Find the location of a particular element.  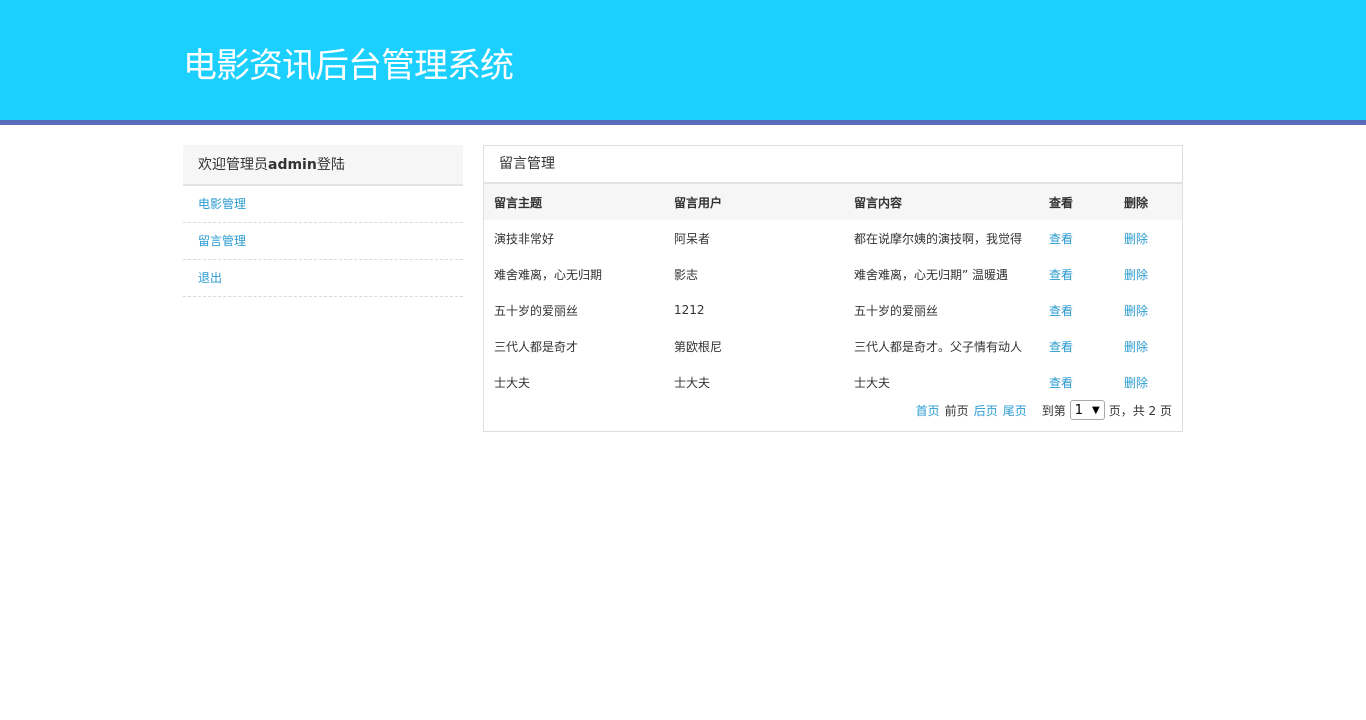

welcome-message: 欢迎管理员admin登陆 is located at coordinates (323, 165).